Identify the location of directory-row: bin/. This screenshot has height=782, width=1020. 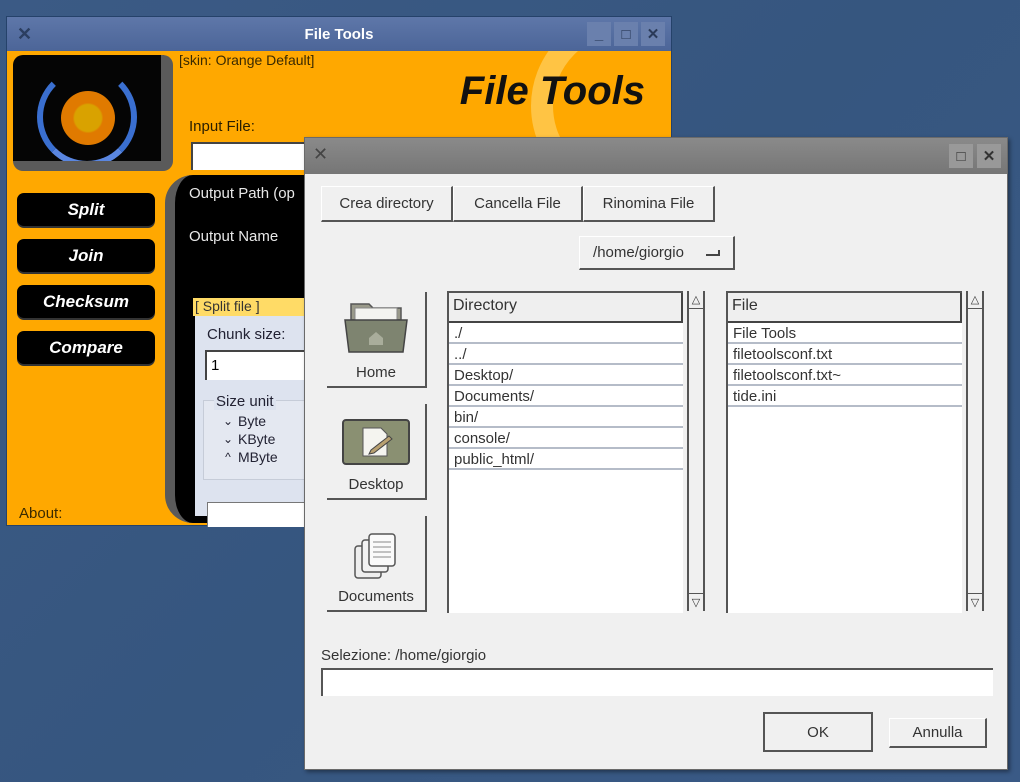
(566, 417).